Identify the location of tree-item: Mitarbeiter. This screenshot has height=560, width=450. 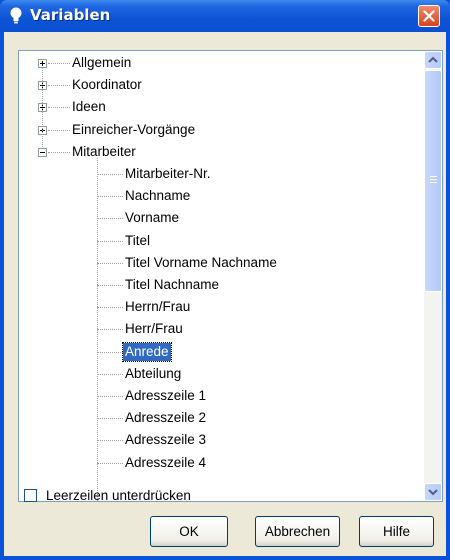
(221, 152).